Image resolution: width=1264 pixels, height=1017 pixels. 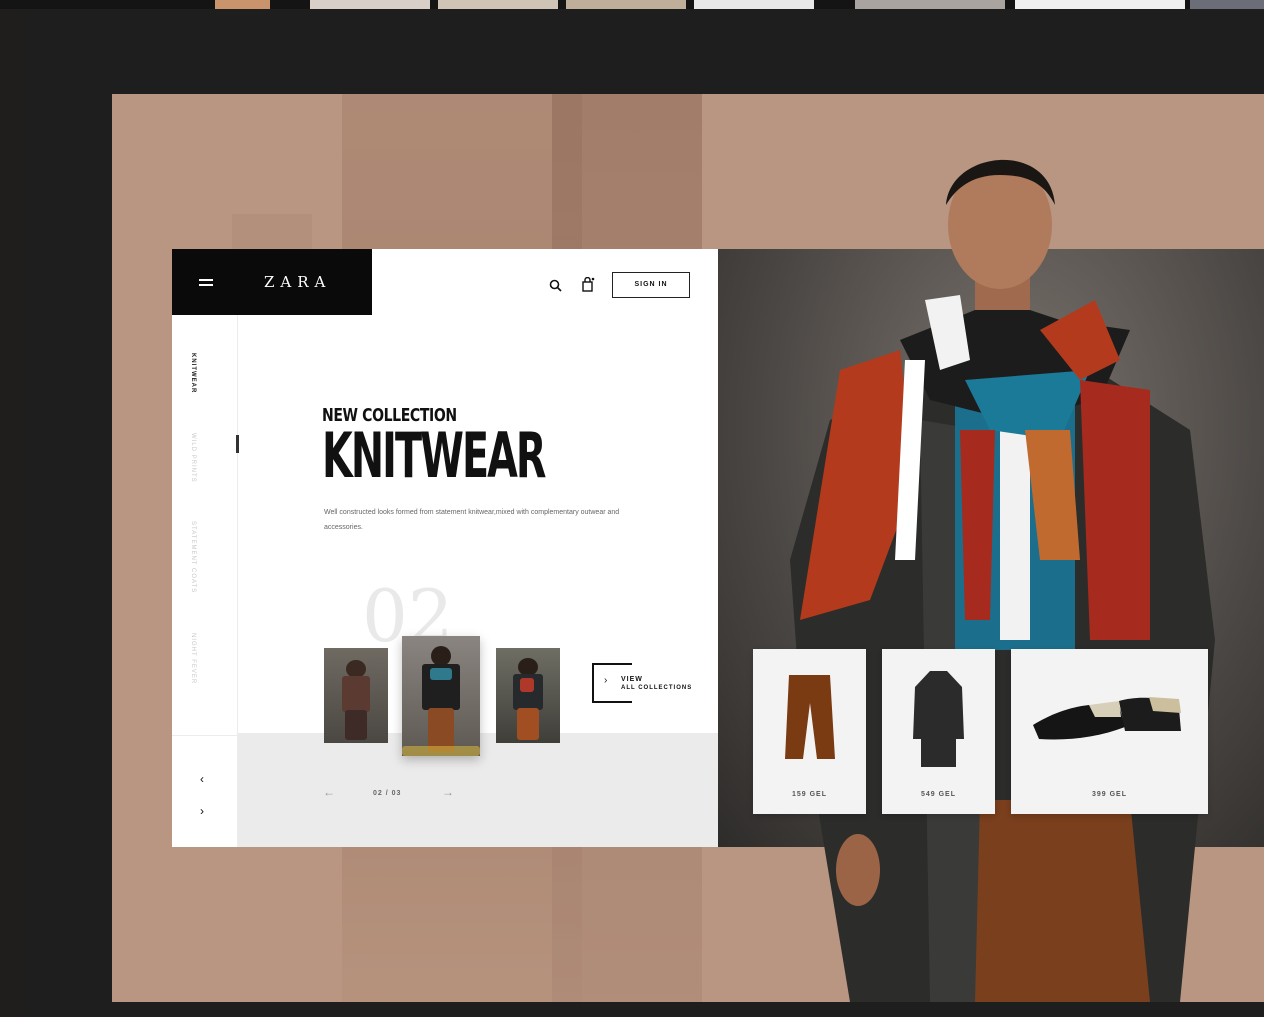 What do you see at coordinates (647, 684) in the screenshot?
I see `view-all-collections-button: › VIEW ALL COLLECTIONS` at bounding box center [647, 684].